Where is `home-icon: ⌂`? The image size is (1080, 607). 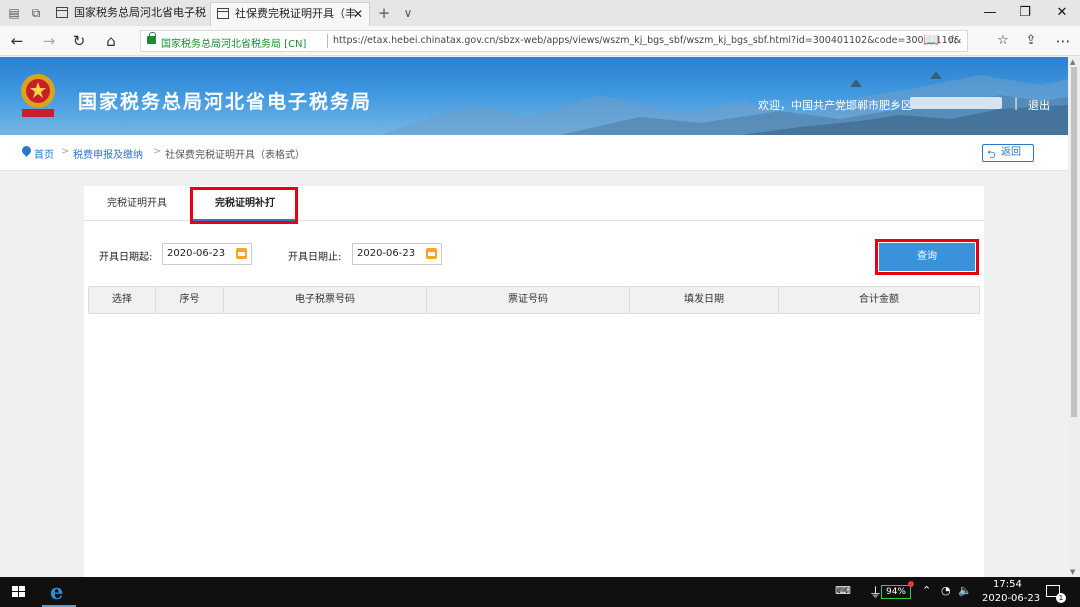
home-icon: ⌂ is located at coordinates (111, 41).